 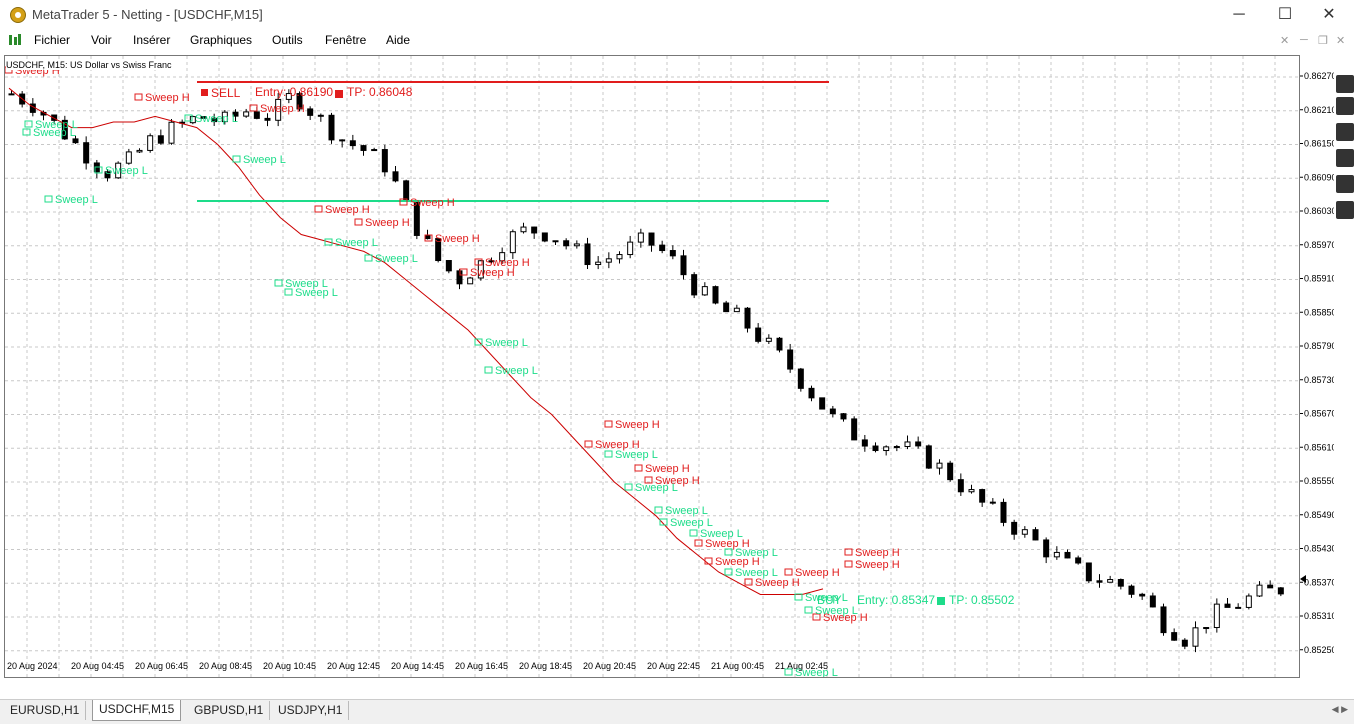 I want to click on window-icon, so click(x=1345, y=158).